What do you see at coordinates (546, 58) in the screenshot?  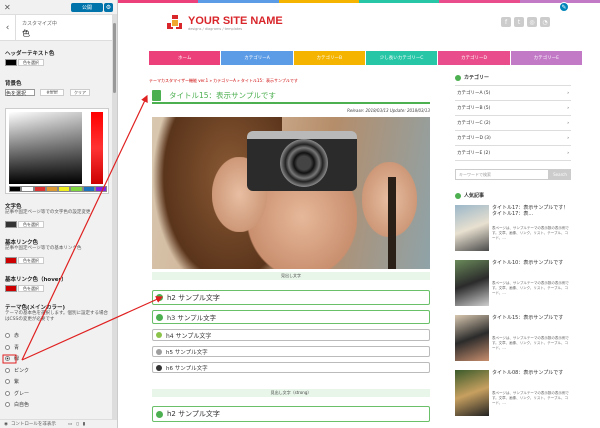 I see `nav-item: カテゴリーE` at bounding box center [546, 58].